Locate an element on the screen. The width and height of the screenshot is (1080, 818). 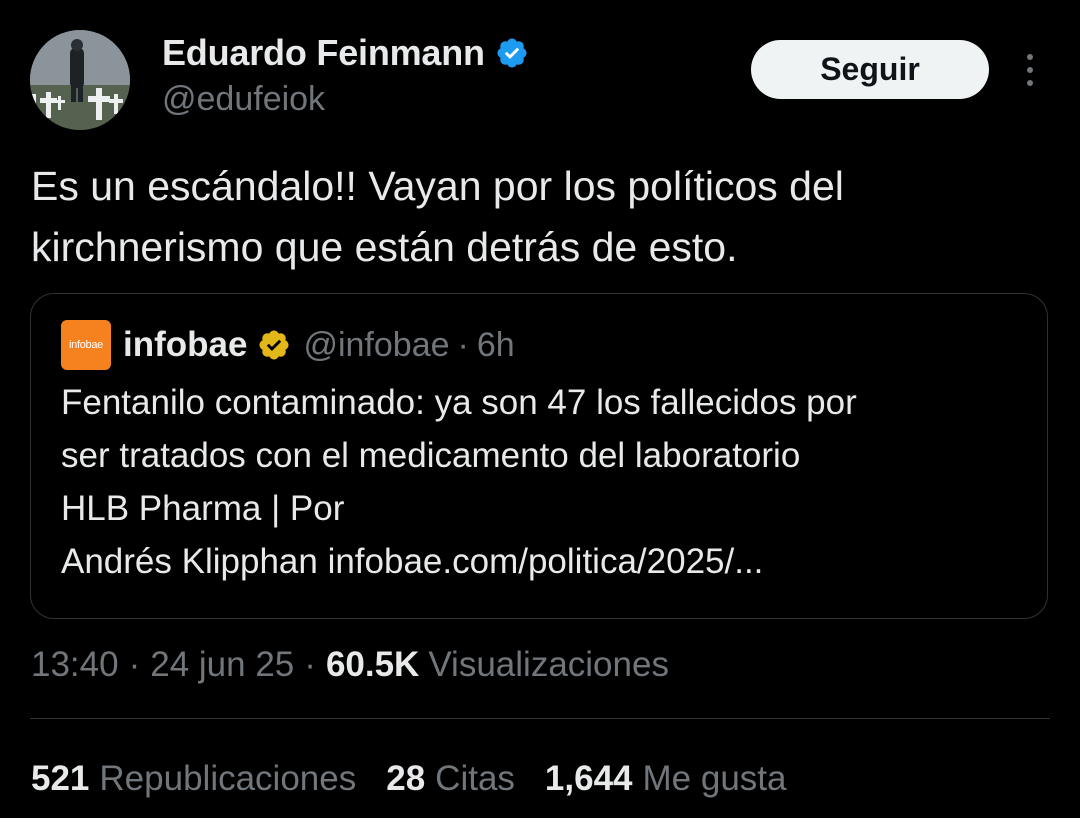
likes-label: Me gusta is located at coordinates (714, 778).